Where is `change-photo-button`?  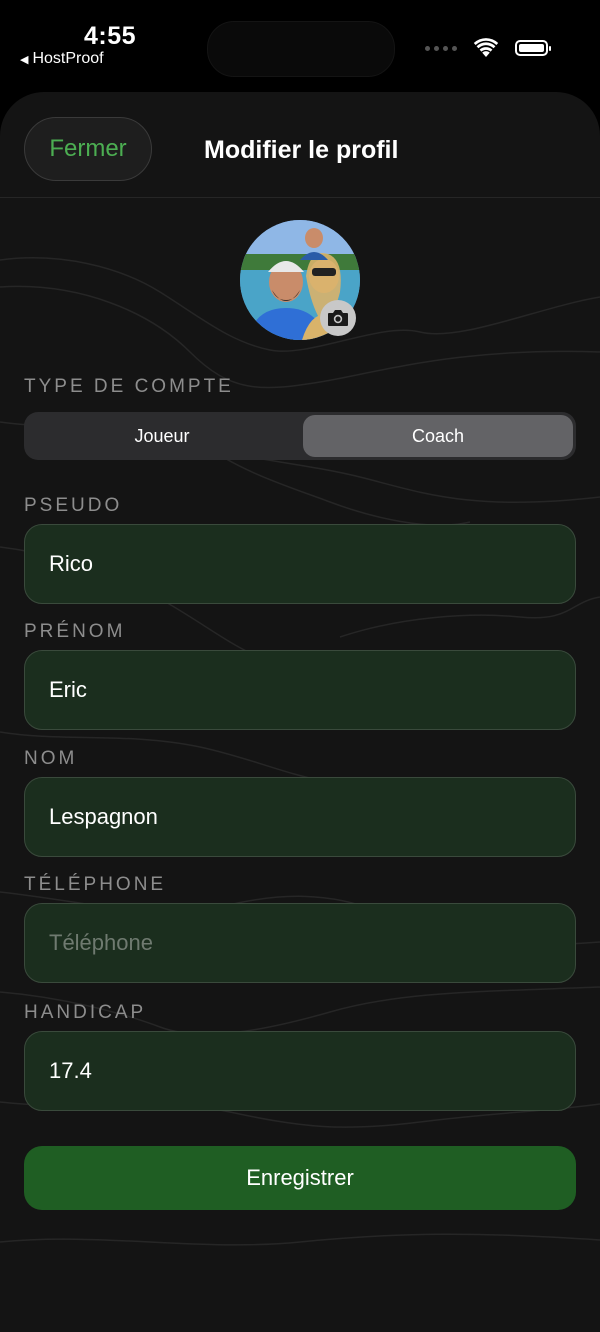 change-photo-button is located at coordinates (338, 318).